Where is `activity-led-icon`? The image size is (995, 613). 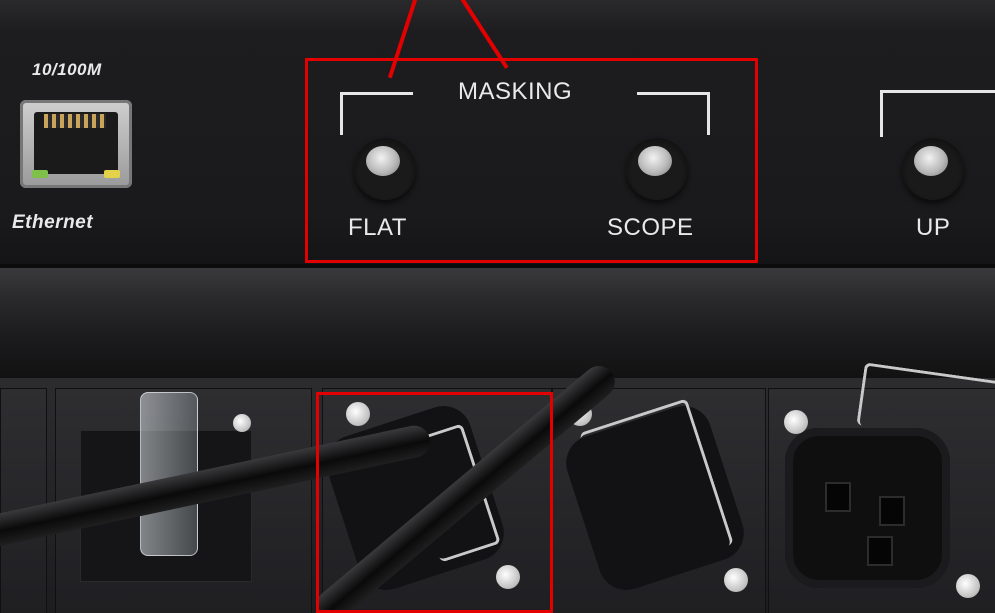
activity-led-icon is located at coordinates (112, 174).